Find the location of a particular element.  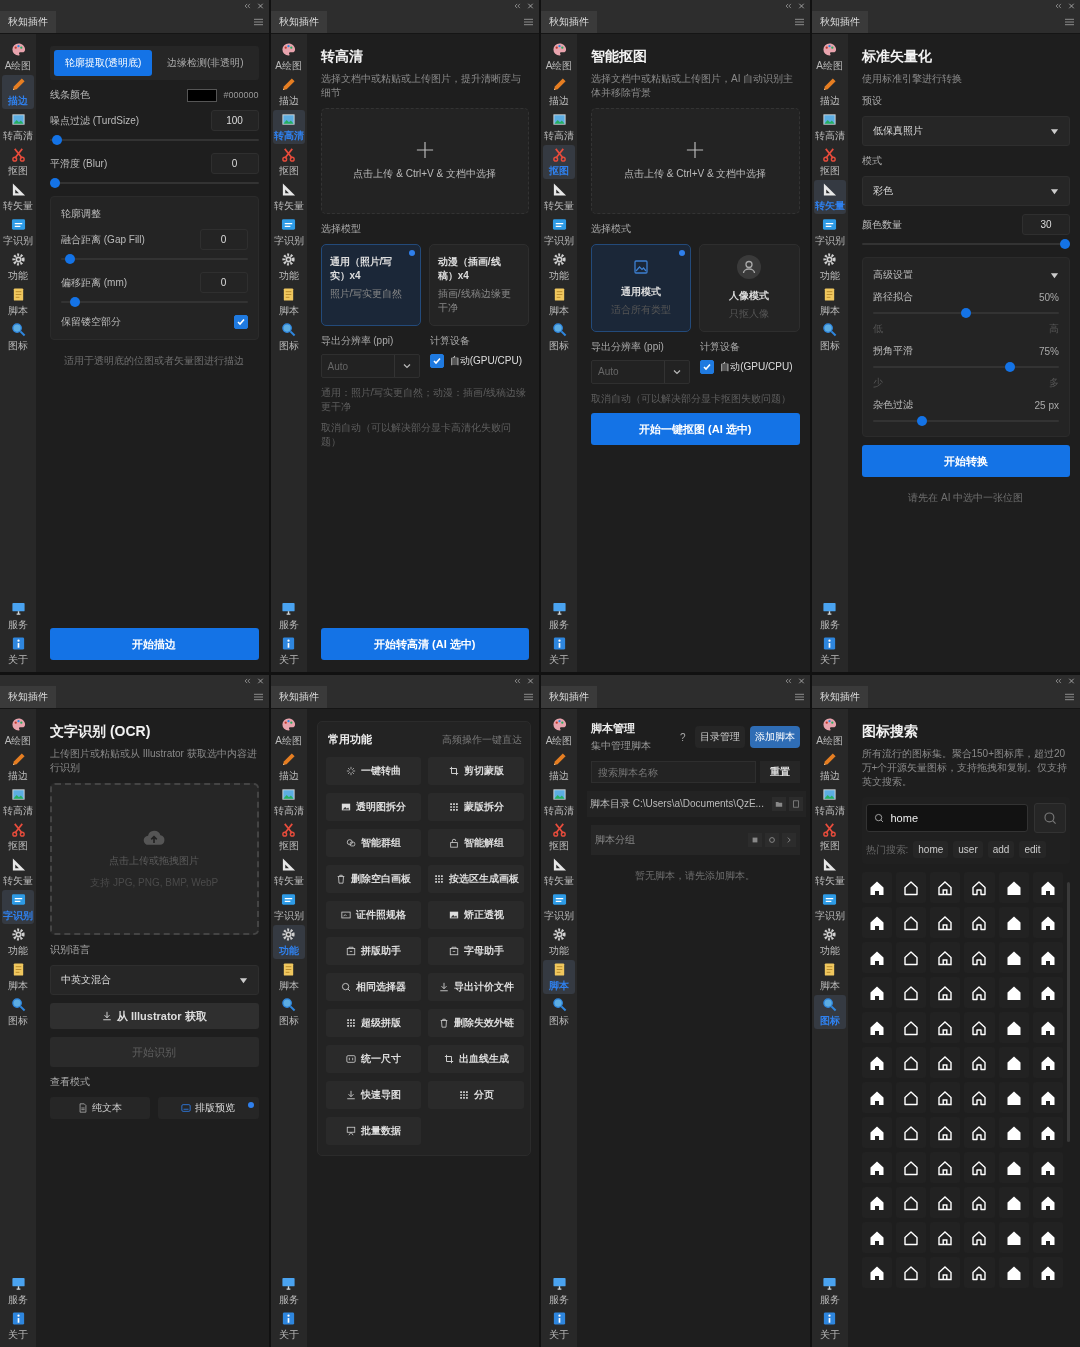

toolbar-button: 添加脚本 is located at coordinates (774, 737).